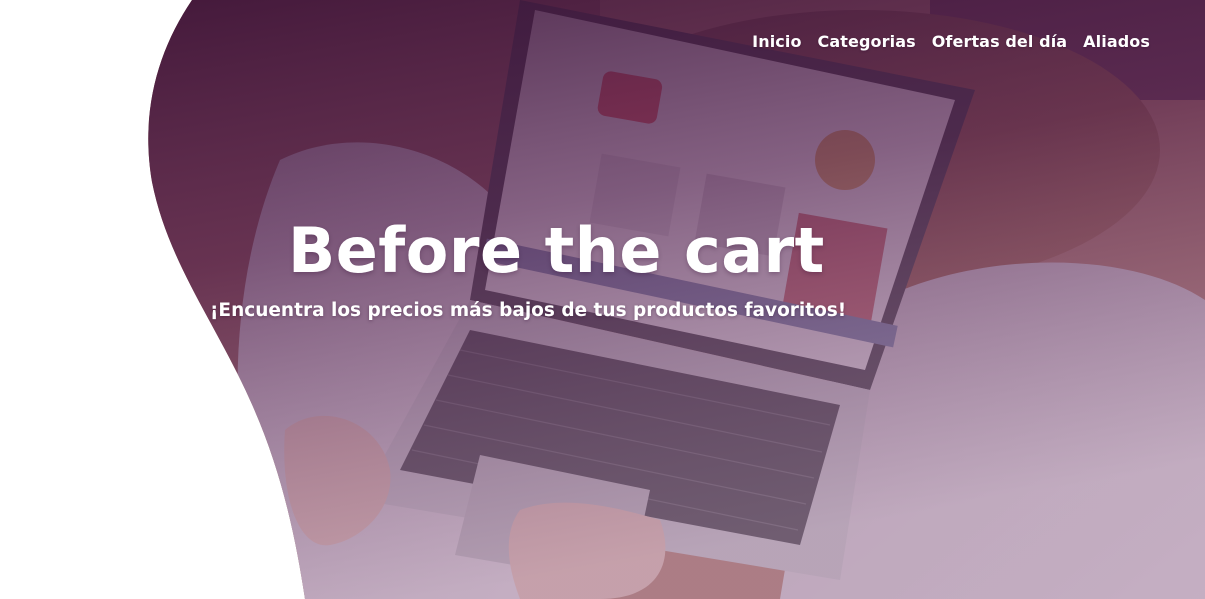  I want to click on nav-link-categorias: Categorias, so click(867, 41).